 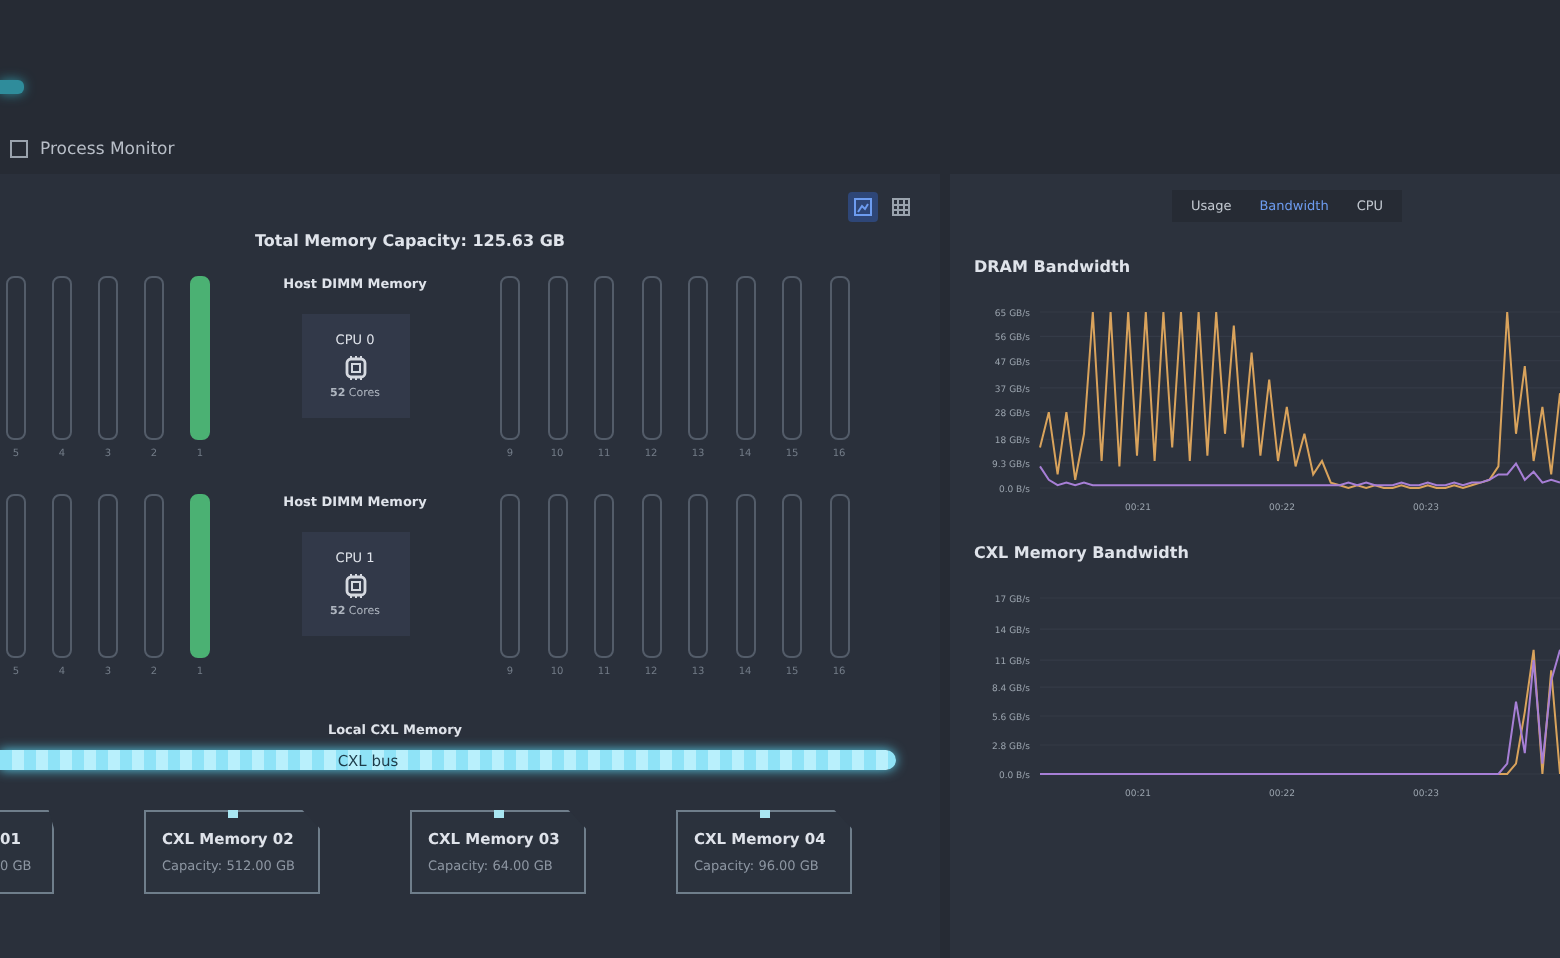 What do you see at coordinates (1053, 269) in the screenshot?
I see `chart-title: DRAM Bandwidth` at bounding box center [1053, 269].